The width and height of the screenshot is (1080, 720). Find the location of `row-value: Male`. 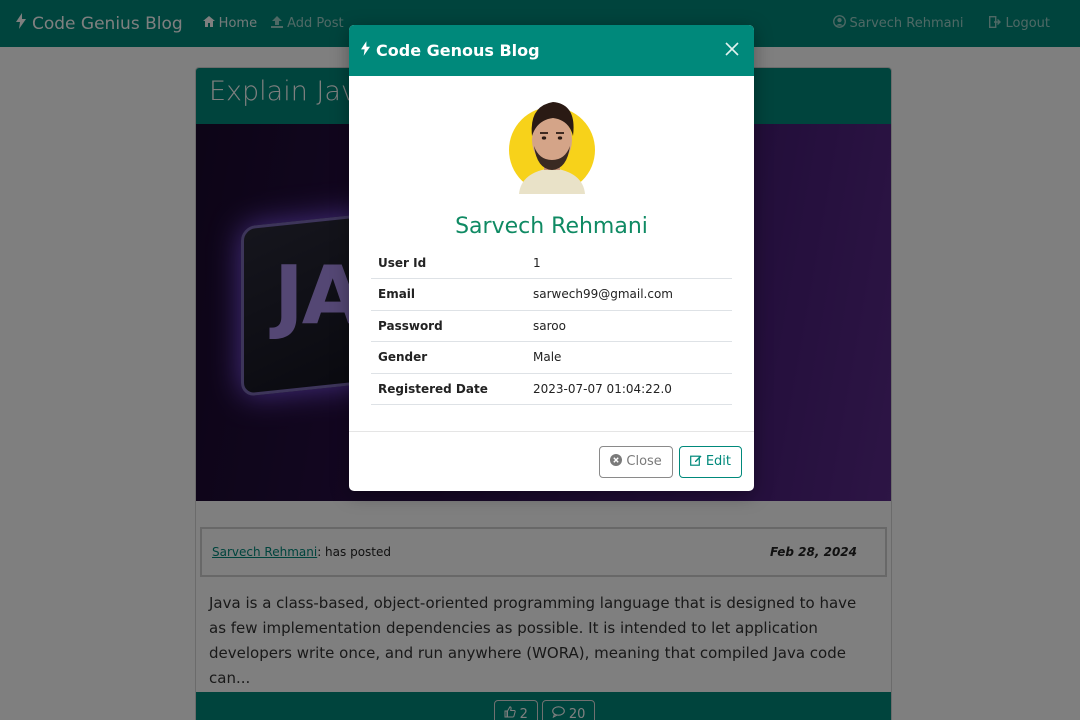

row-value: Male is located at coordinates (629, 357).